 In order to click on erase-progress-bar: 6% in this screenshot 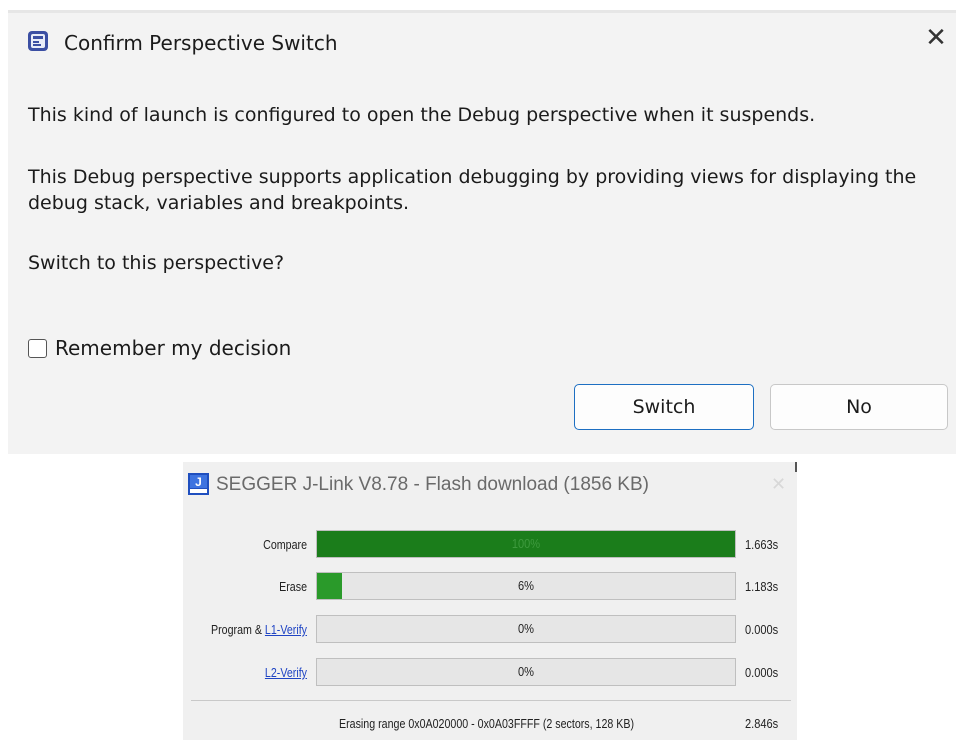, I will do `click(526, 586)`.